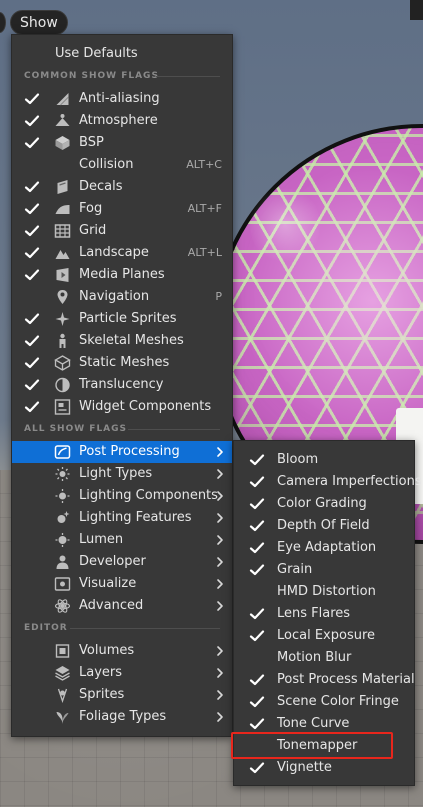  Describe the element at coordinates (324, 504) in the screenshot. I see `pp-flag-color-grading: Color Grading` at that location.